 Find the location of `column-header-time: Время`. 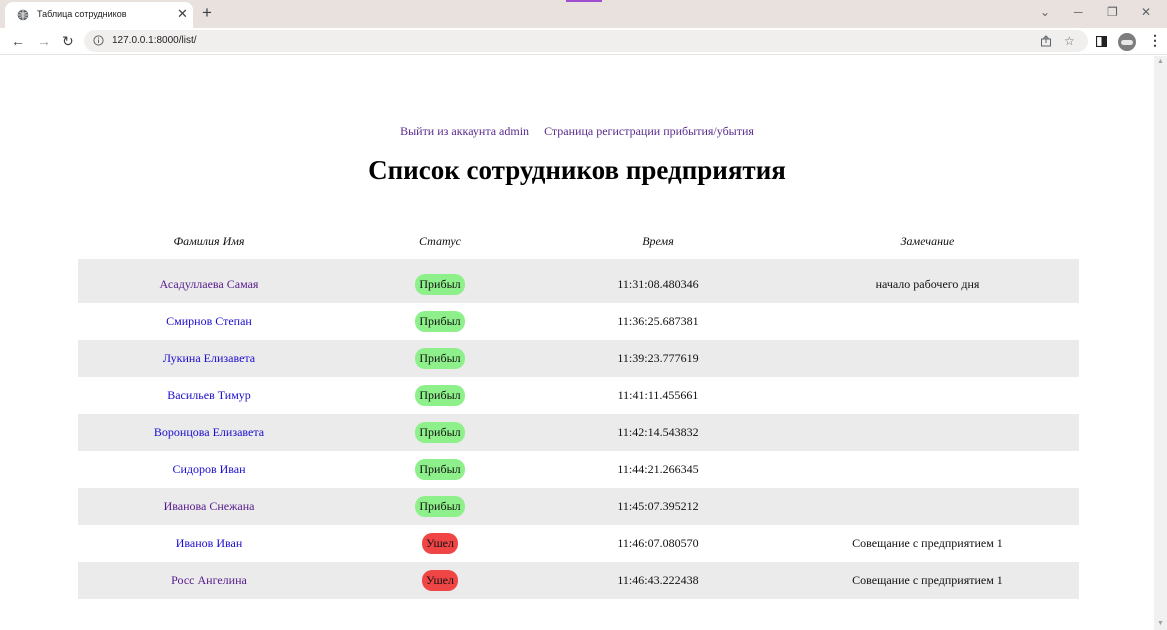

column-header-time: Время is located at coordinates (658, 240).